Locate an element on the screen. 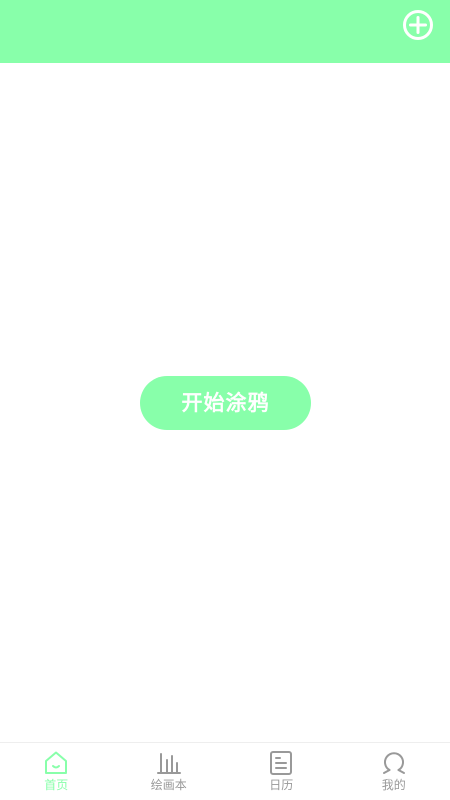  profile-icon is located at coordinates (394, 763).